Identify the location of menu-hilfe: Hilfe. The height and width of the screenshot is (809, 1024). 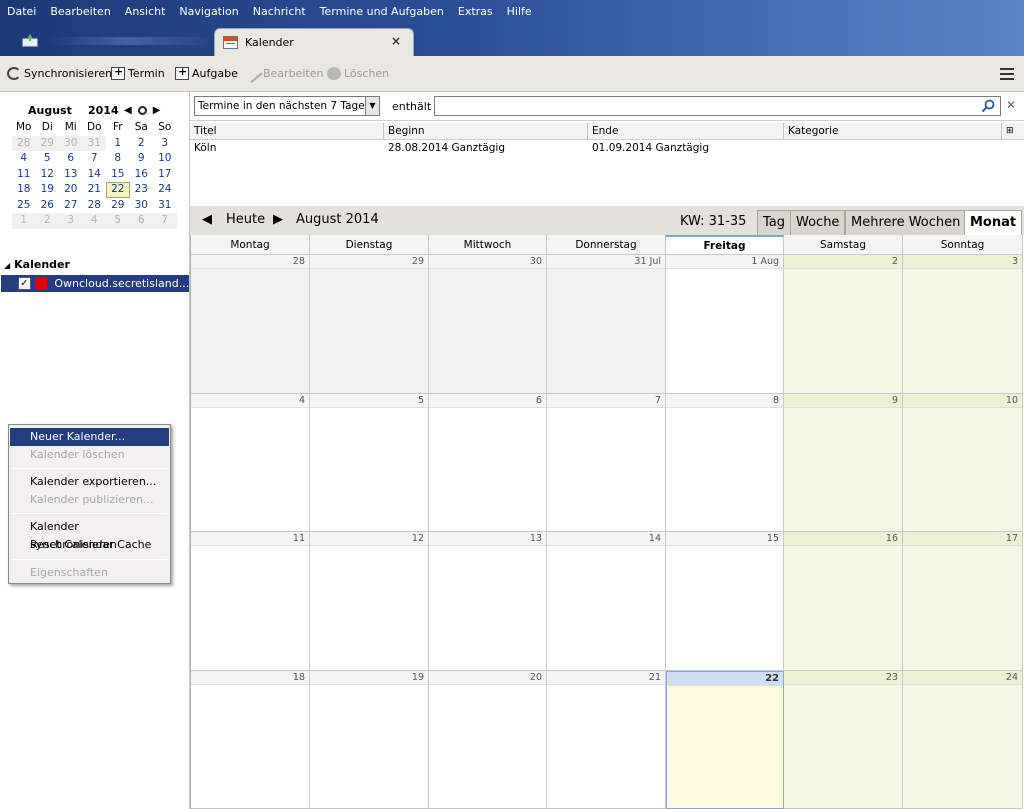
(519, 12).